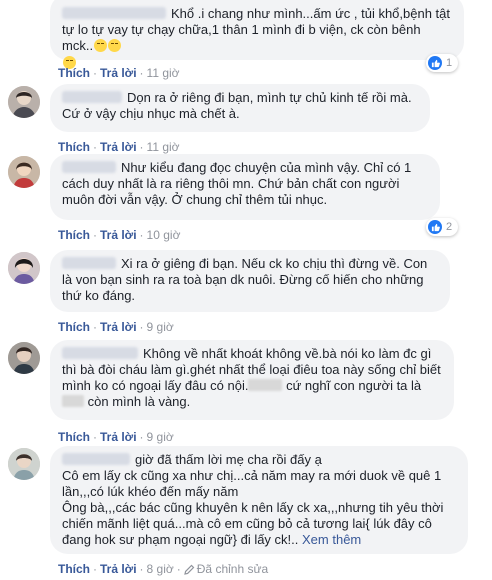 This screenshot has width=492, height=580. What do you see at coordinates (449, 227) in the screenshot?
I see `reaction-count: 2` at bounding box center [449, 227].